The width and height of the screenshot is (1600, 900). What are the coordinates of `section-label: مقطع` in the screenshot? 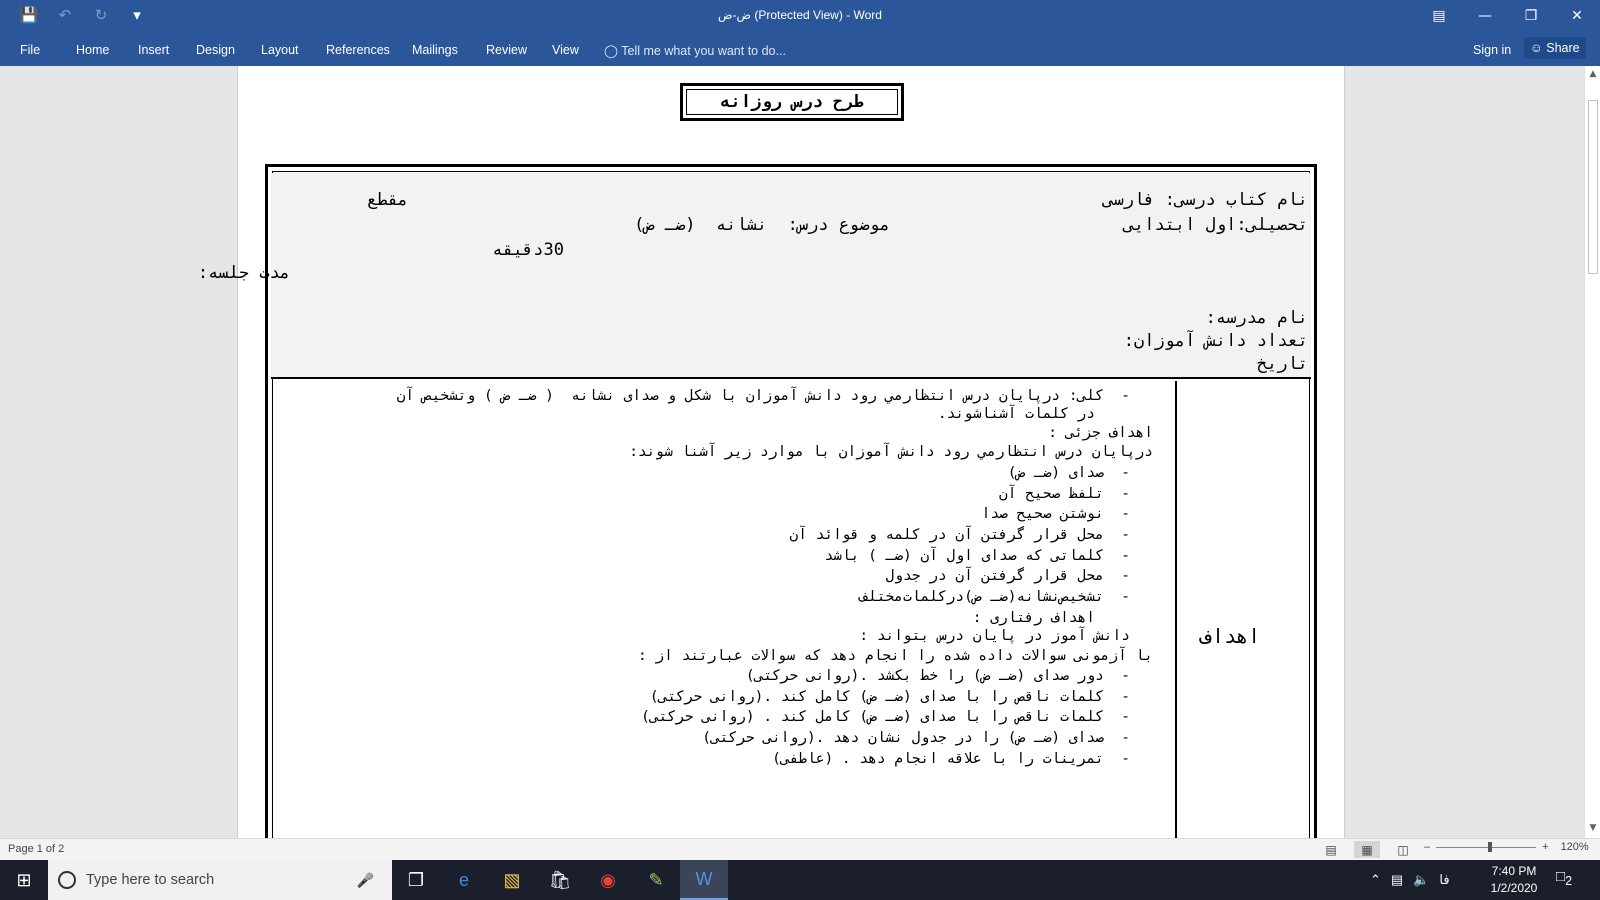 It's located at (387, 200).